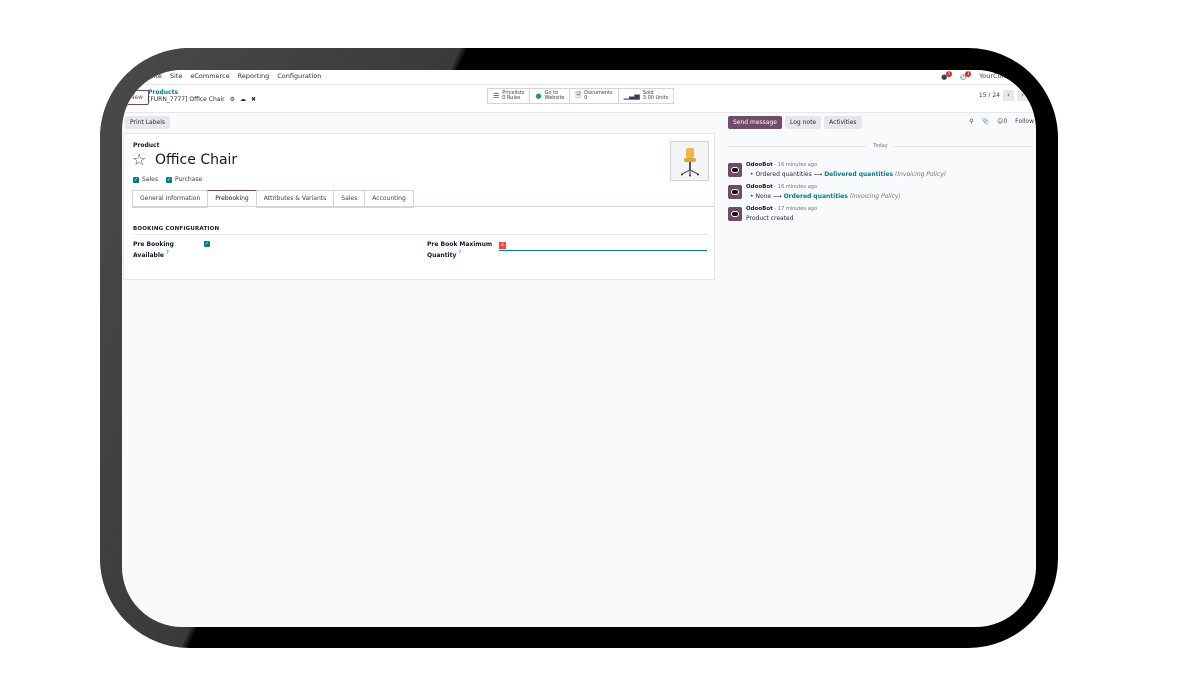  I want to click on new-button: New, so click(137, 97).